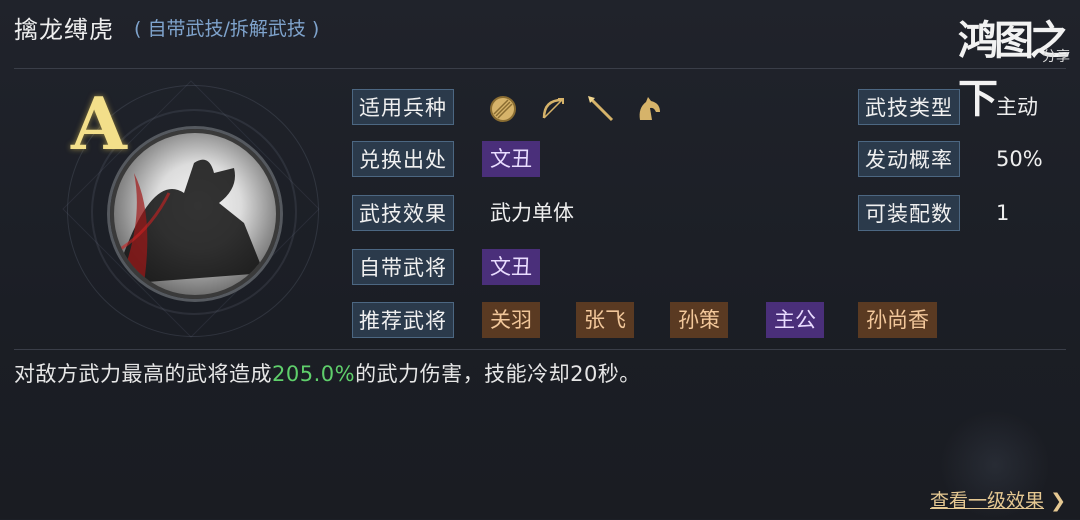  I want to click on recommend-general-tag: 关羽, so click(511, 320).